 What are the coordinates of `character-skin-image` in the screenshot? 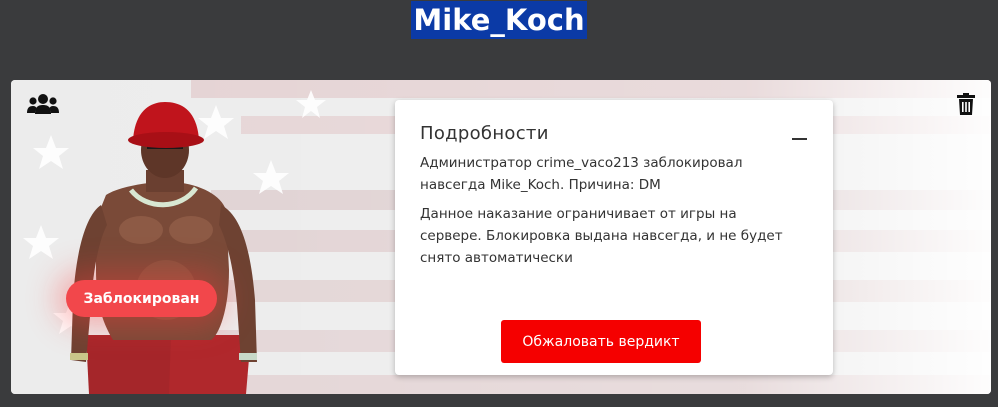 It's located at (163, 248).